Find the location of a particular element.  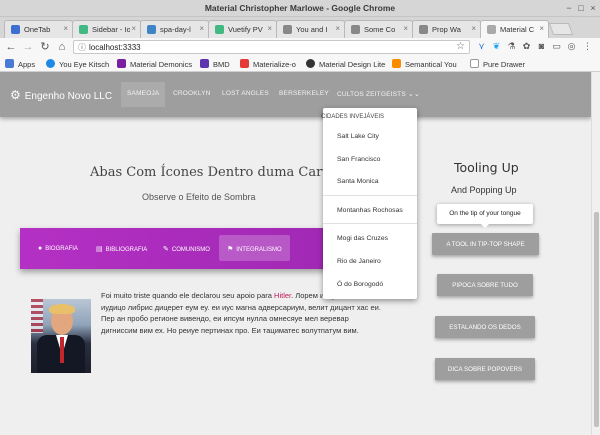

browser-tab: Prop Wa × is located at coordinates (446, 29).